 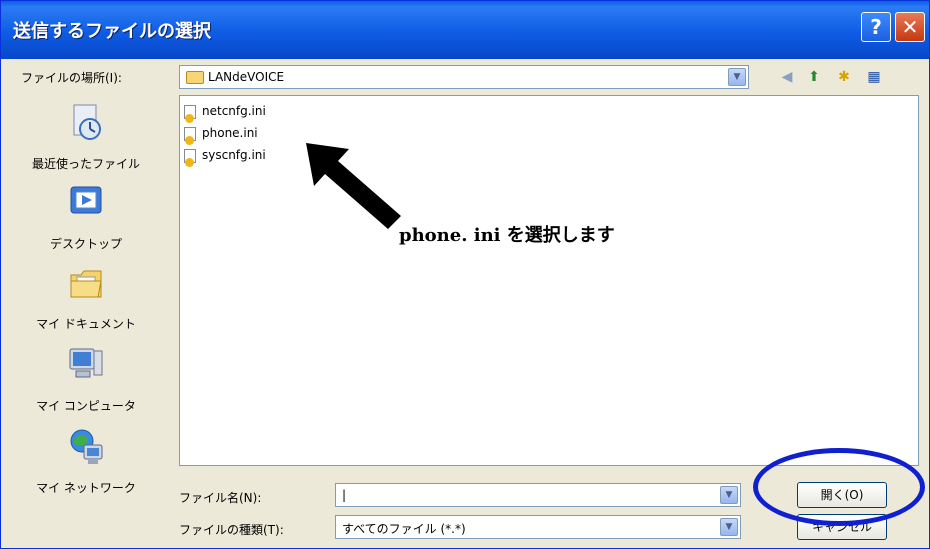 I want to click on file-type-select: すべてのファイル (*.*) ▼, so click(x=538, y=527).